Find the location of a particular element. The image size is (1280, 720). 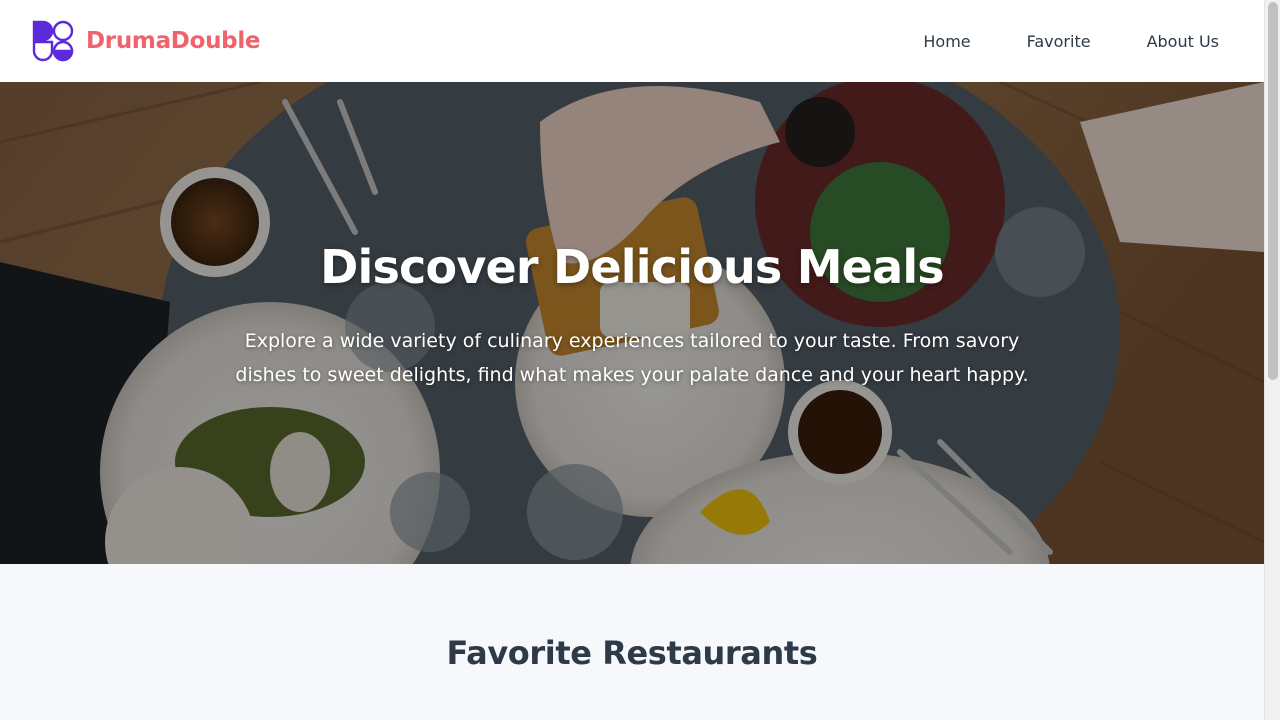

main-nav: Home Favorite About Us is located at coordinates (1071, 41).